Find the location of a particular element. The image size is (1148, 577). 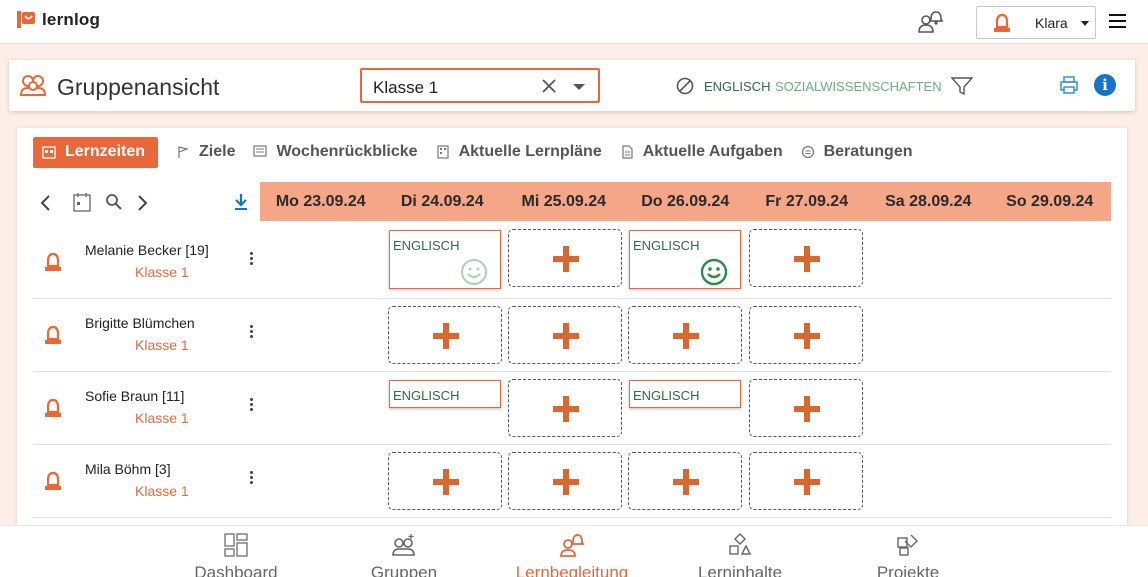

search-icon is located at coordinates (114, 202).